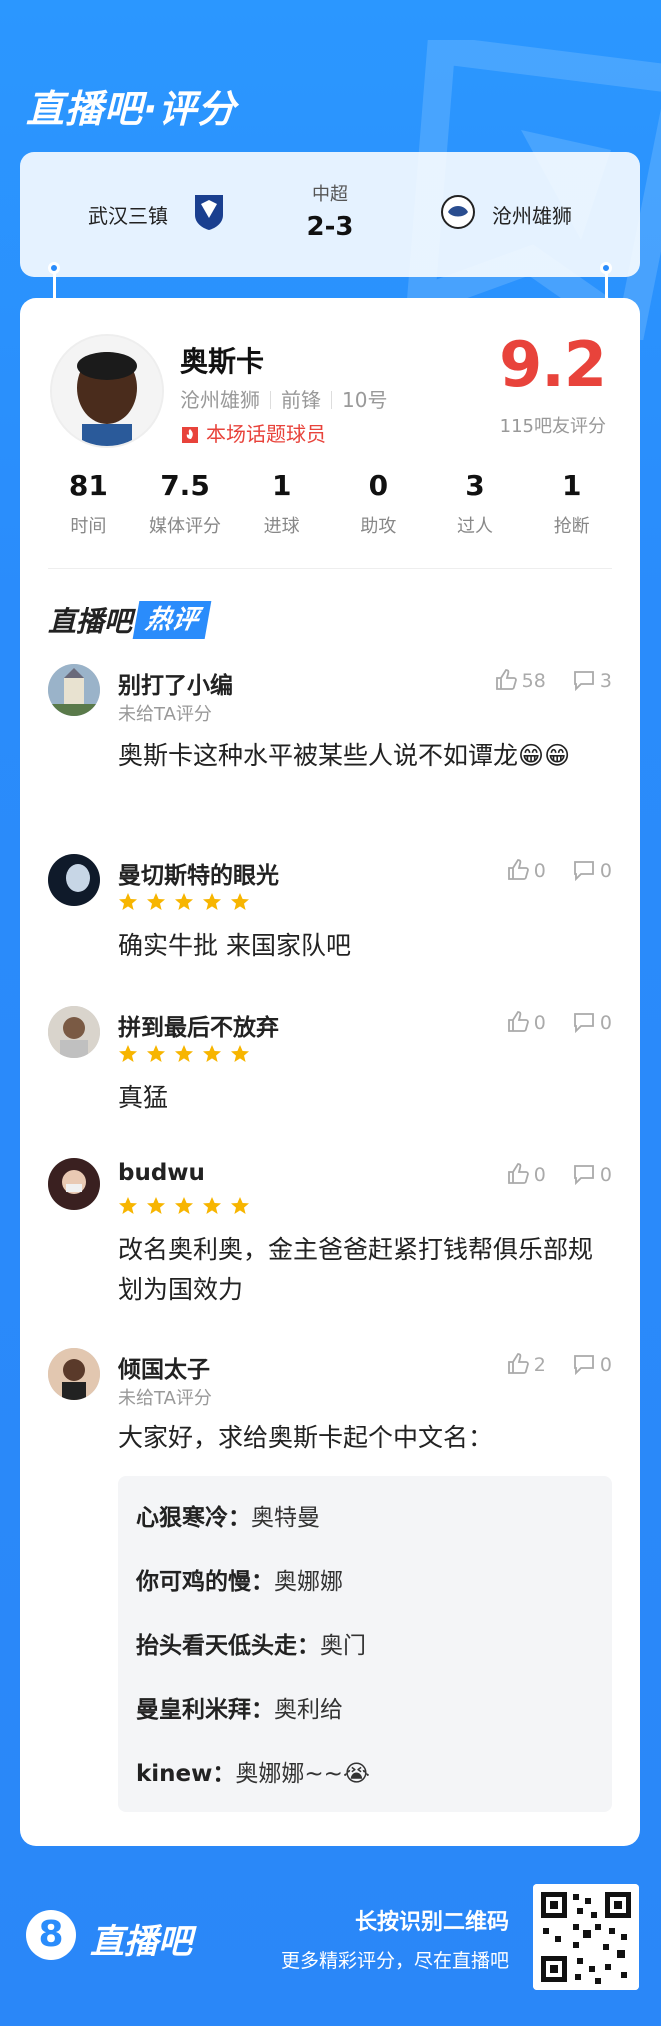 The height and width of the screenshot is (2026, 661). What do you see at coordinates (164, 1367) in the screenshot?
I see `comment-username: 倾国太子` at bounding box center [164, 1367].